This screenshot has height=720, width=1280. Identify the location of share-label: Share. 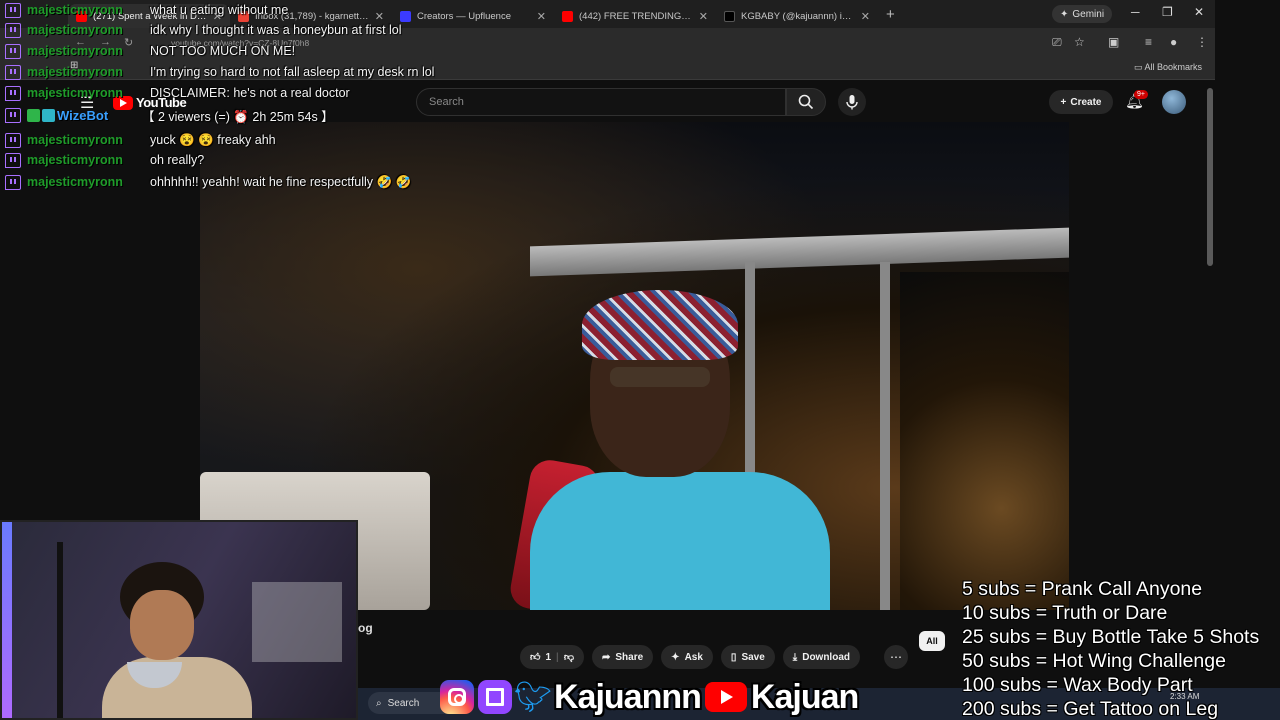
(629, 657).